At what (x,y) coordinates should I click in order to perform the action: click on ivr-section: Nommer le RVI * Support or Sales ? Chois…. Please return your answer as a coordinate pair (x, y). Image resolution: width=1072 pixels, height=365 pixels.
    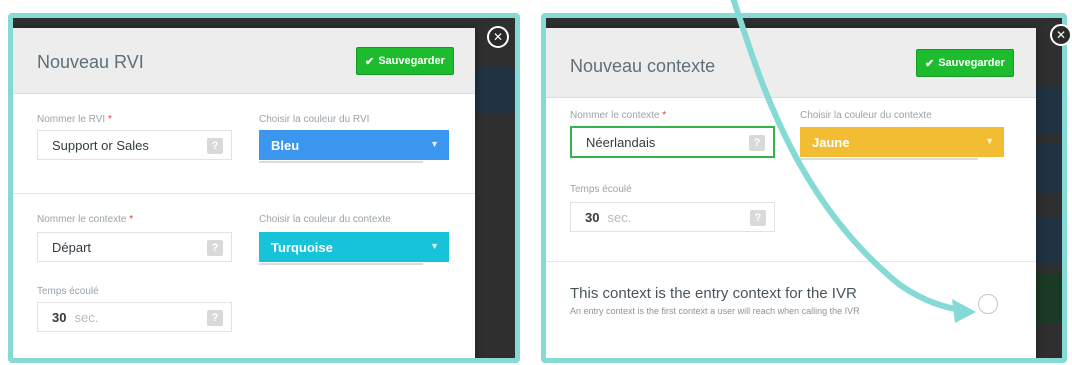
    Looking at the image, I should click on (244, 144).